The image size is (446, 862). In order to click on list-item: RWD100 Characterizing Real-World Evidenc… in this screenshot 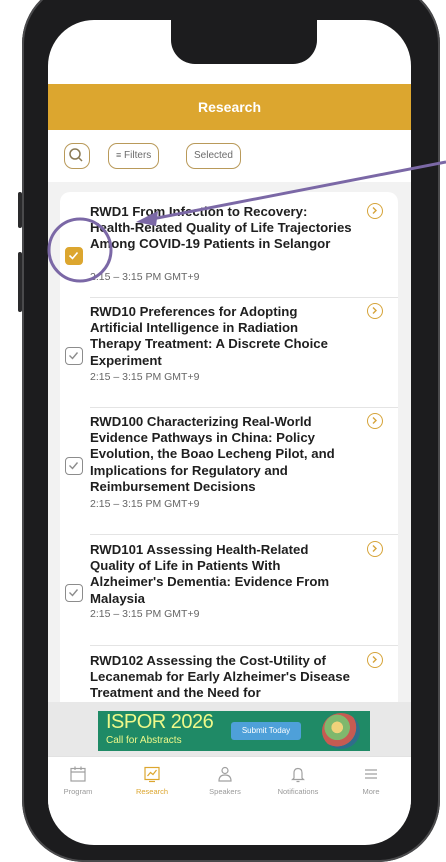, I will do `click(229, 468)`.